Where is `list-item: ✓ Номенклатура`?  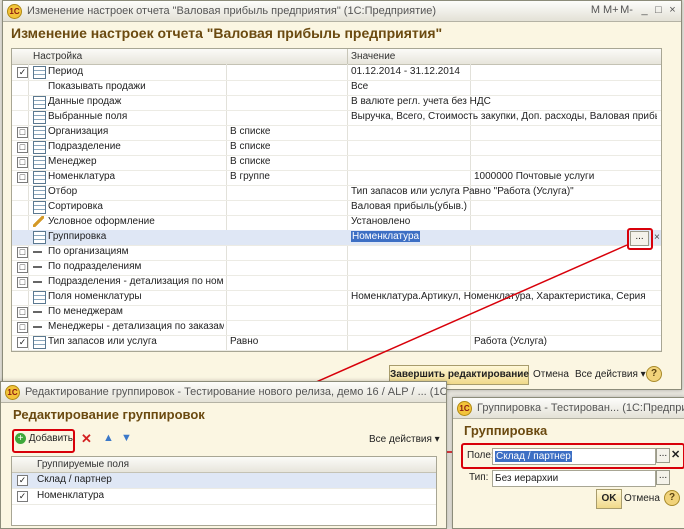
list-item: ✓ Номенклатура is located at coordinates (224, 497).